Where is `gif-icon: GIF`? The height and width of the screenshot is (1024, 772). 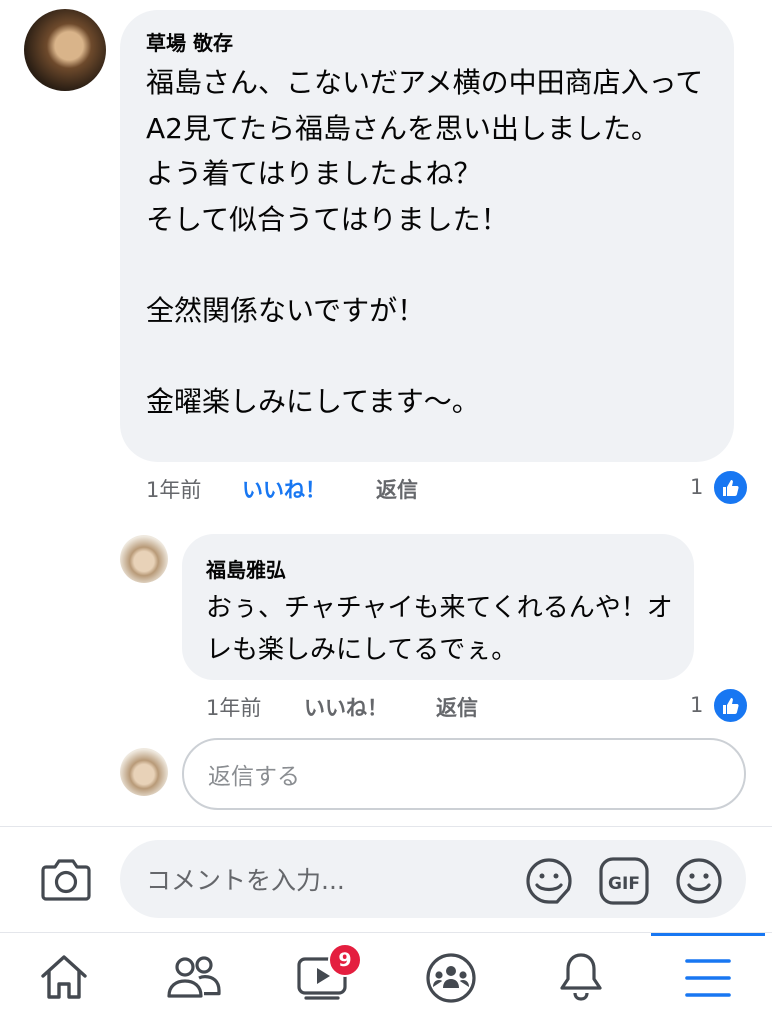 gif-icon: GIF is located at coordinates (624, 881).